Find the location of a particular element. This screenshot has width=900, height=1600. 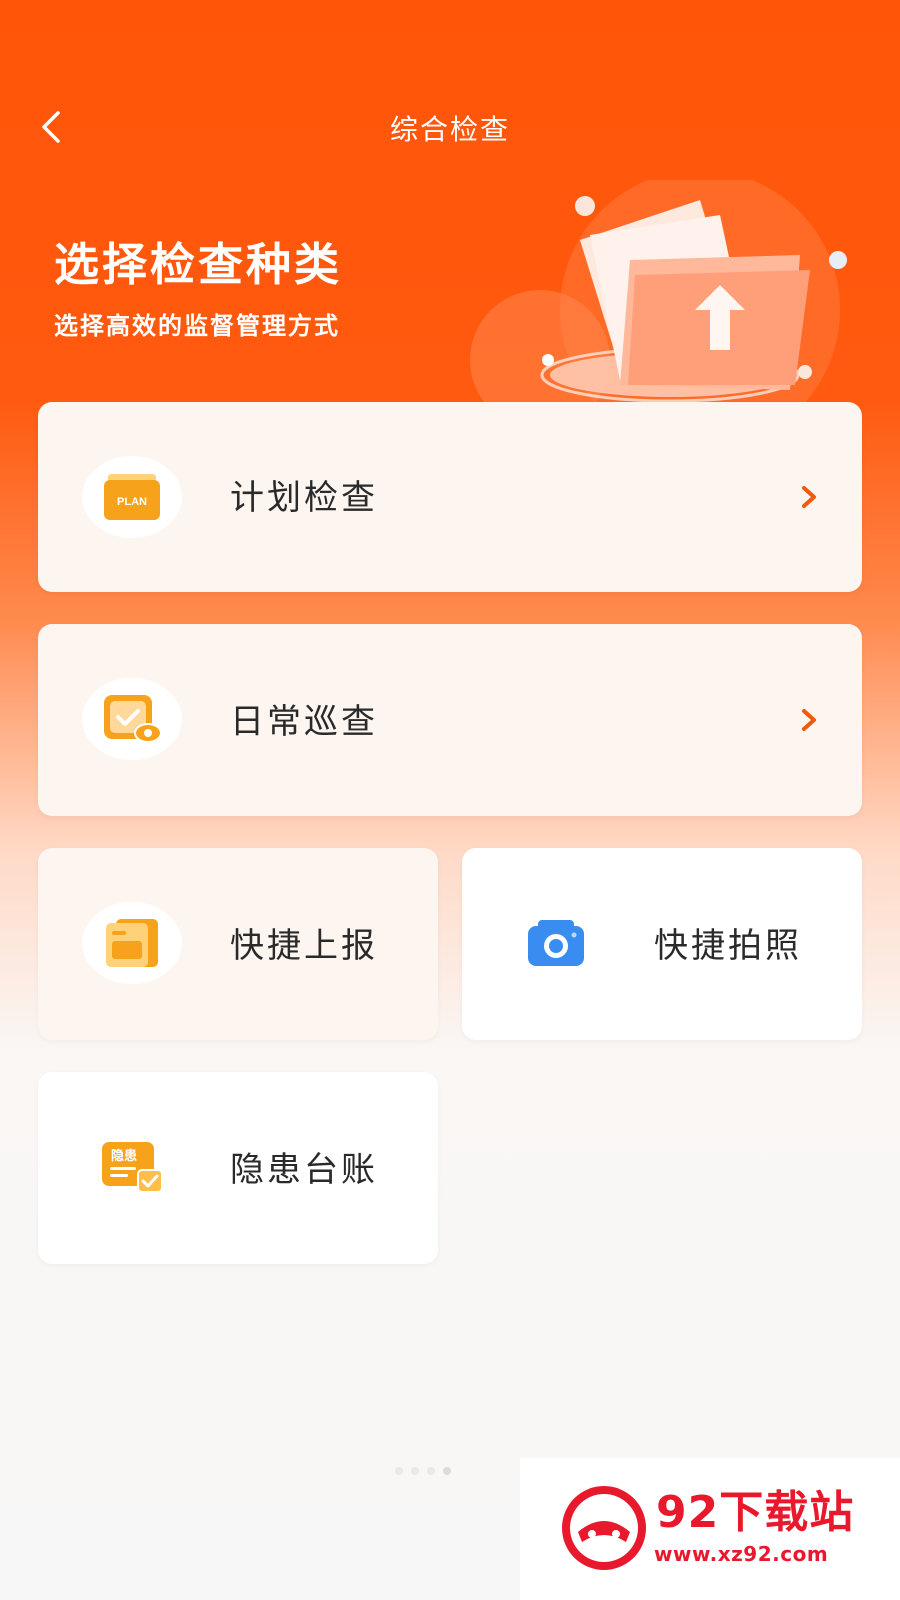

quick-photo-card: 快捷拍照 is located at coordinates (662, 944).